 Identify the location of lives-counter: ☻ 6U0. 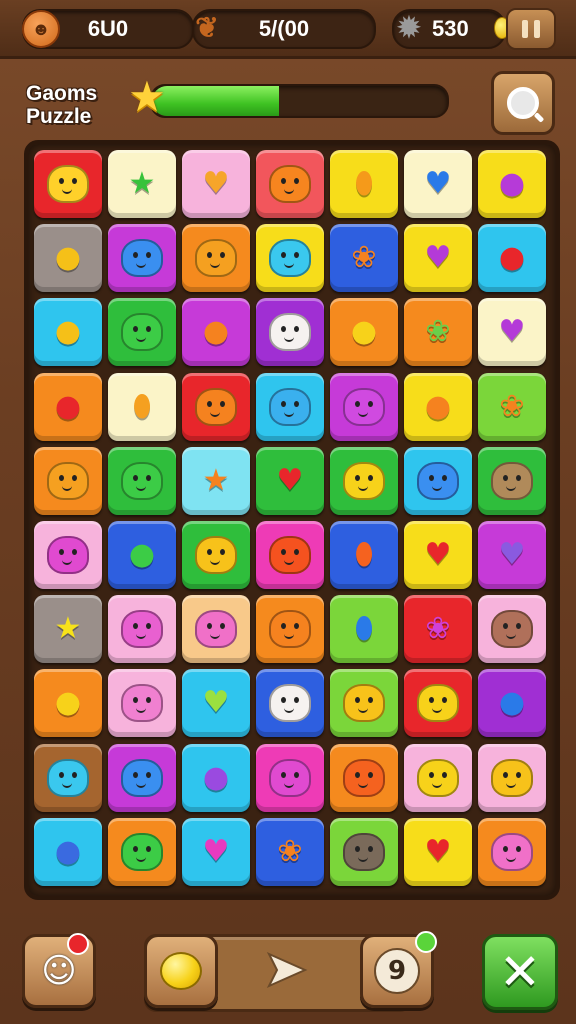
(108, 29).